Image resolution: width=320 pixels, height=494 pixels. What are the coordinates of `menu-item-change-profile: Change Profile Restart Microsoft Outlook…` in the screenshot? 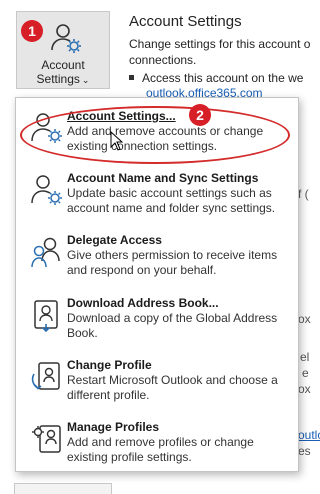 It's located at (157, 381).